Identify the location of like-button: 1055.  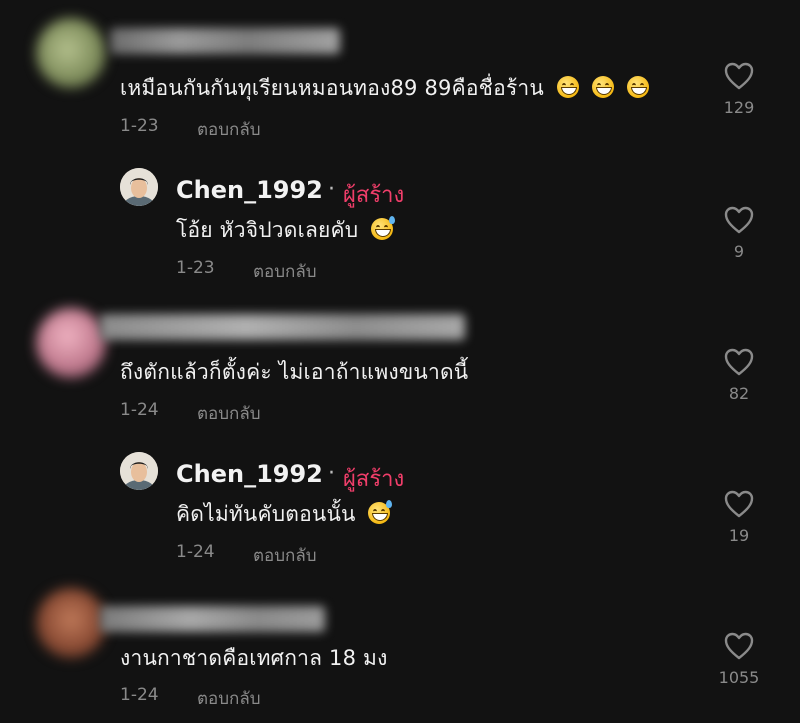
(739, 659).